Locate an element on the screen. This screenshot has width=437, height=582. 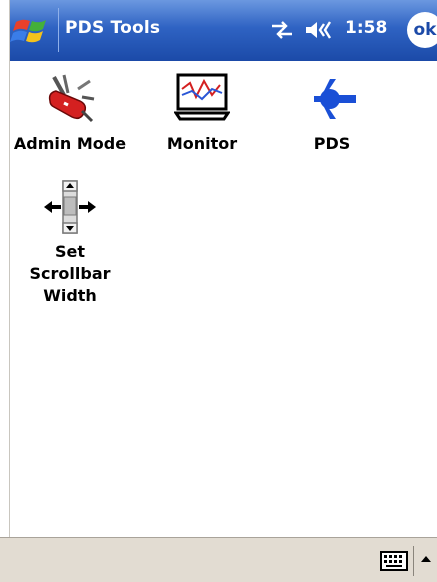
menu-bar is located at coordinates (218, 559).